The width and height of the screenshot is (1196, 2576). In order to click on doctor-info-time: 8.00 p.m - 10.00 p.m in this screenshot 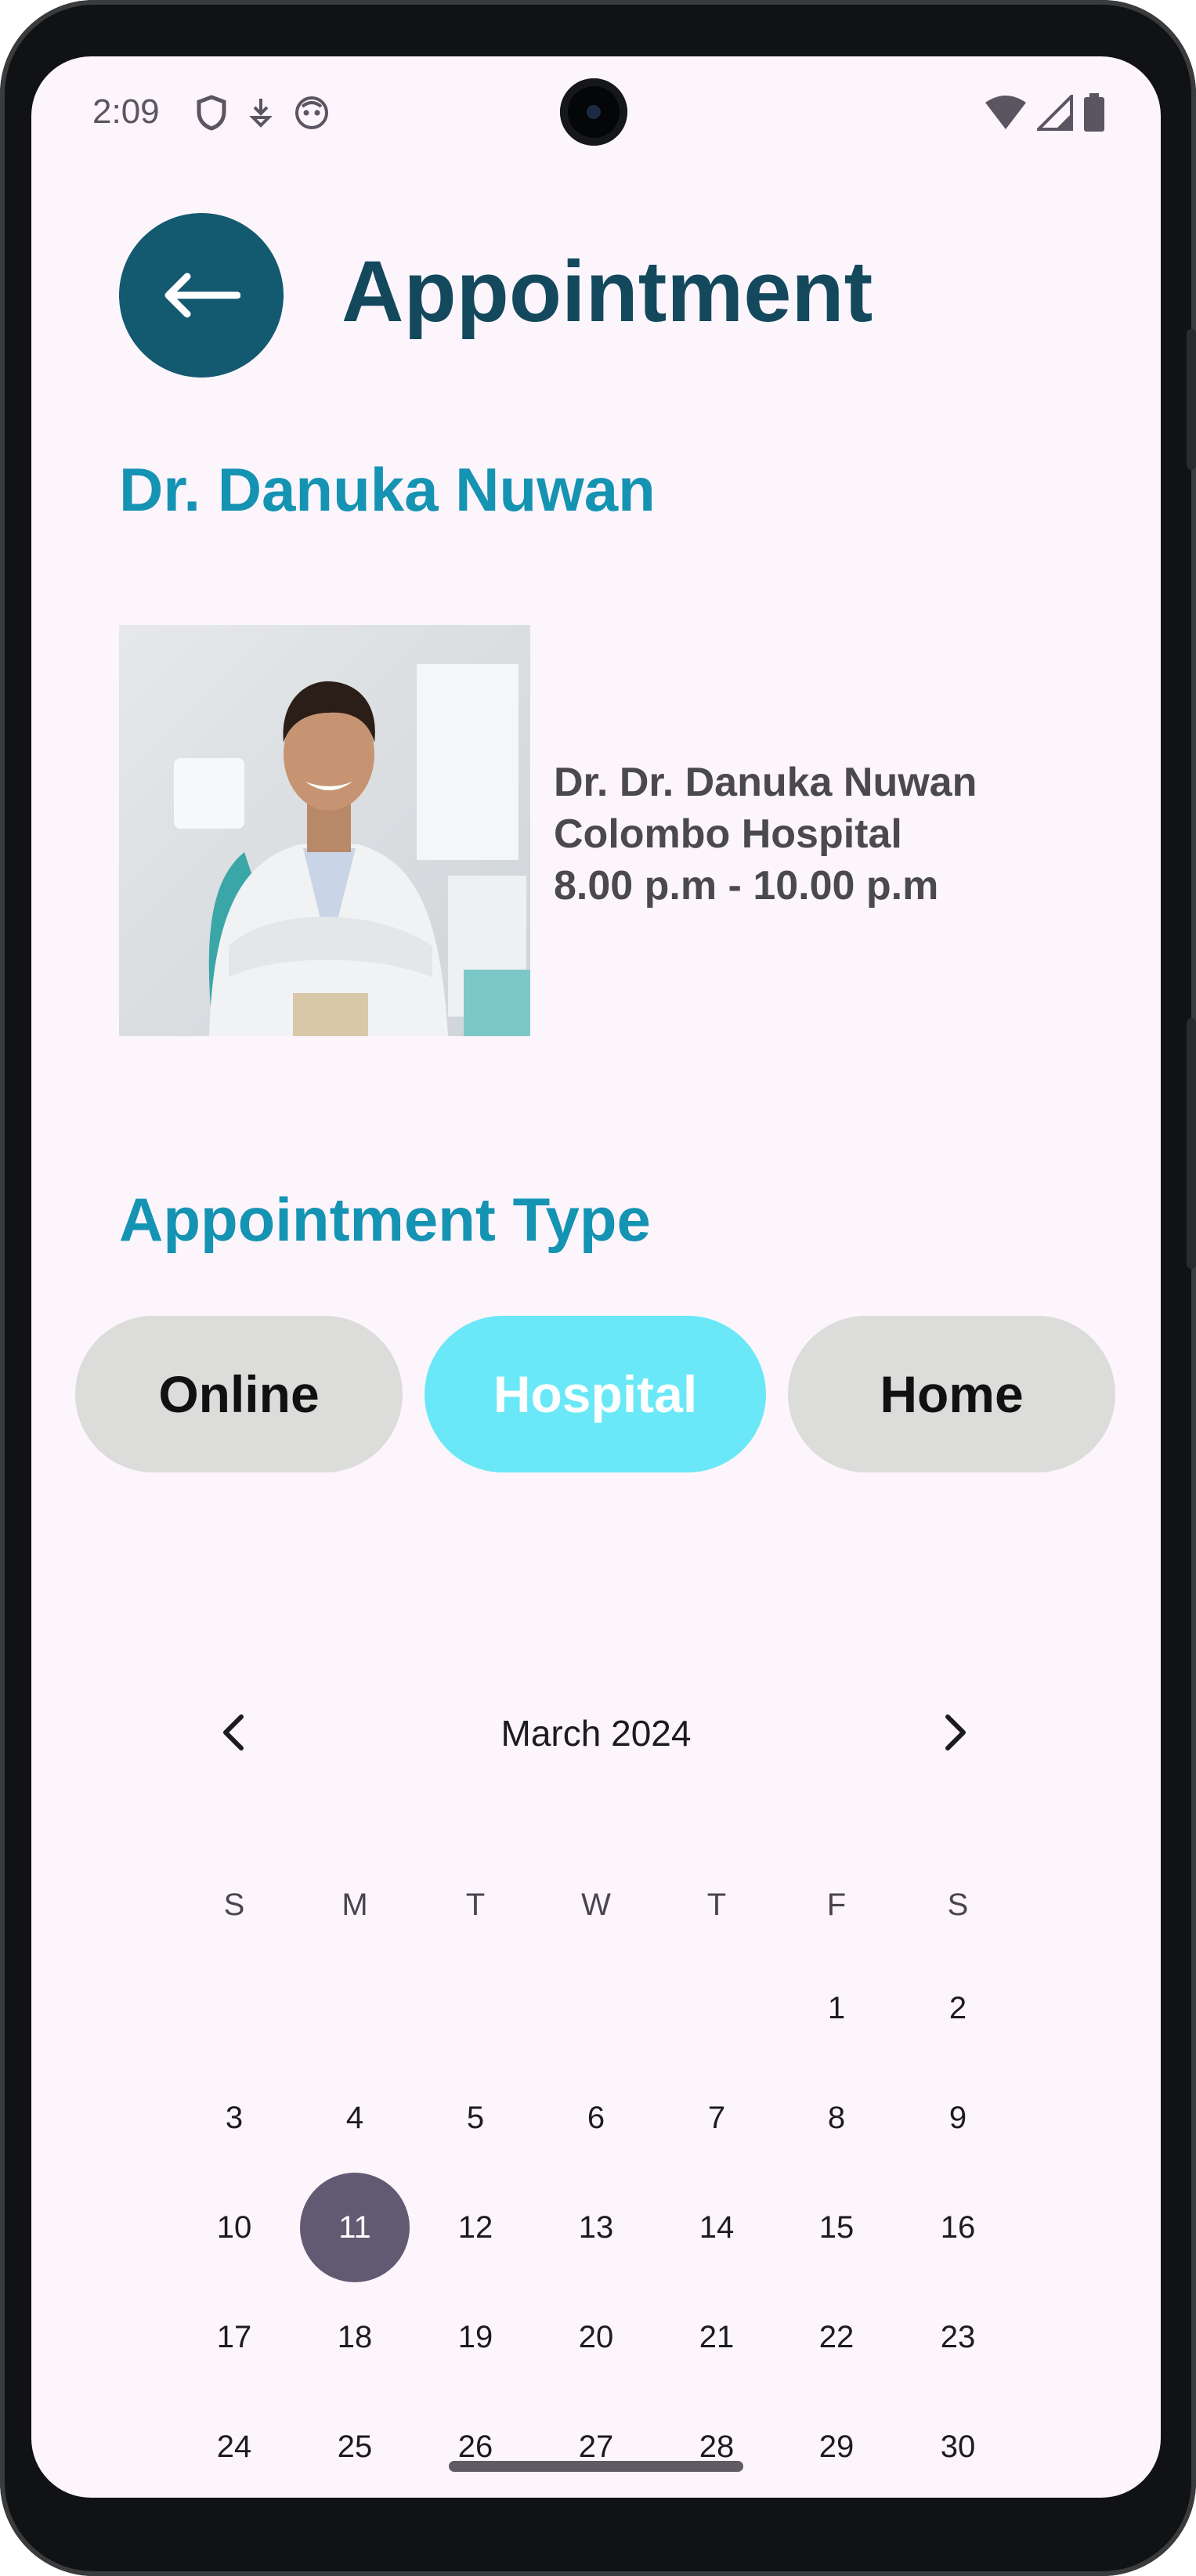, I will do `click(746, 886)`.